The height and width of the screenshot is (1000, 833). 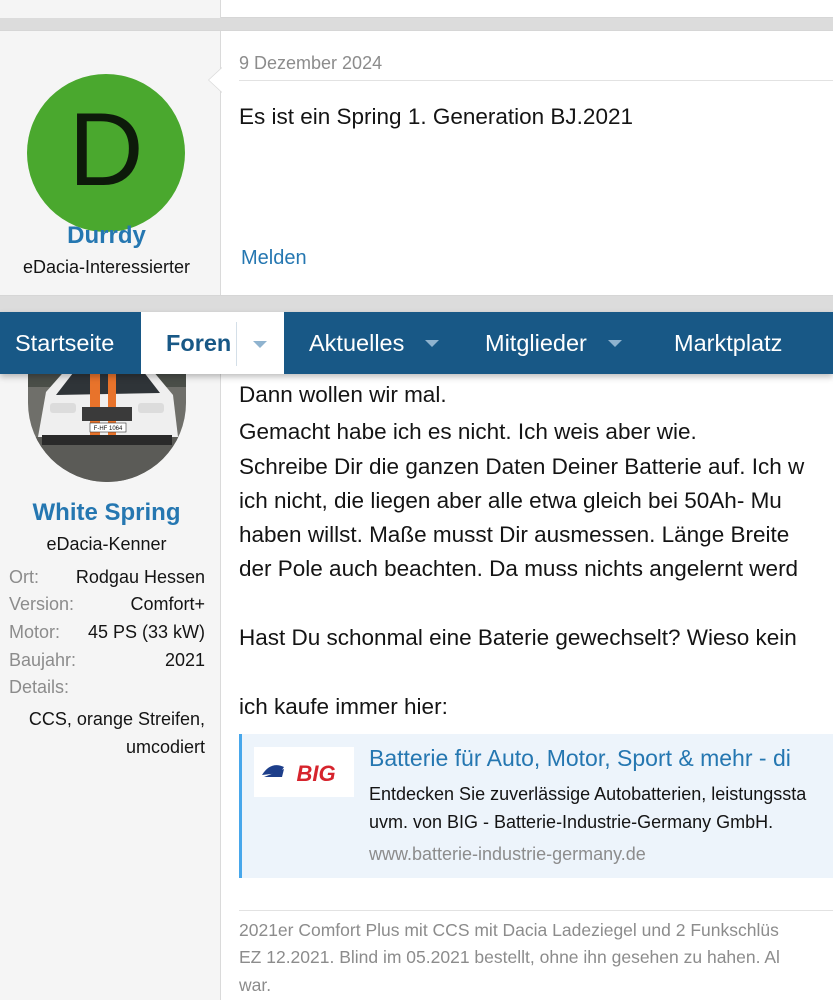 I want to click on post-arrow, so click(x=215, y=80).